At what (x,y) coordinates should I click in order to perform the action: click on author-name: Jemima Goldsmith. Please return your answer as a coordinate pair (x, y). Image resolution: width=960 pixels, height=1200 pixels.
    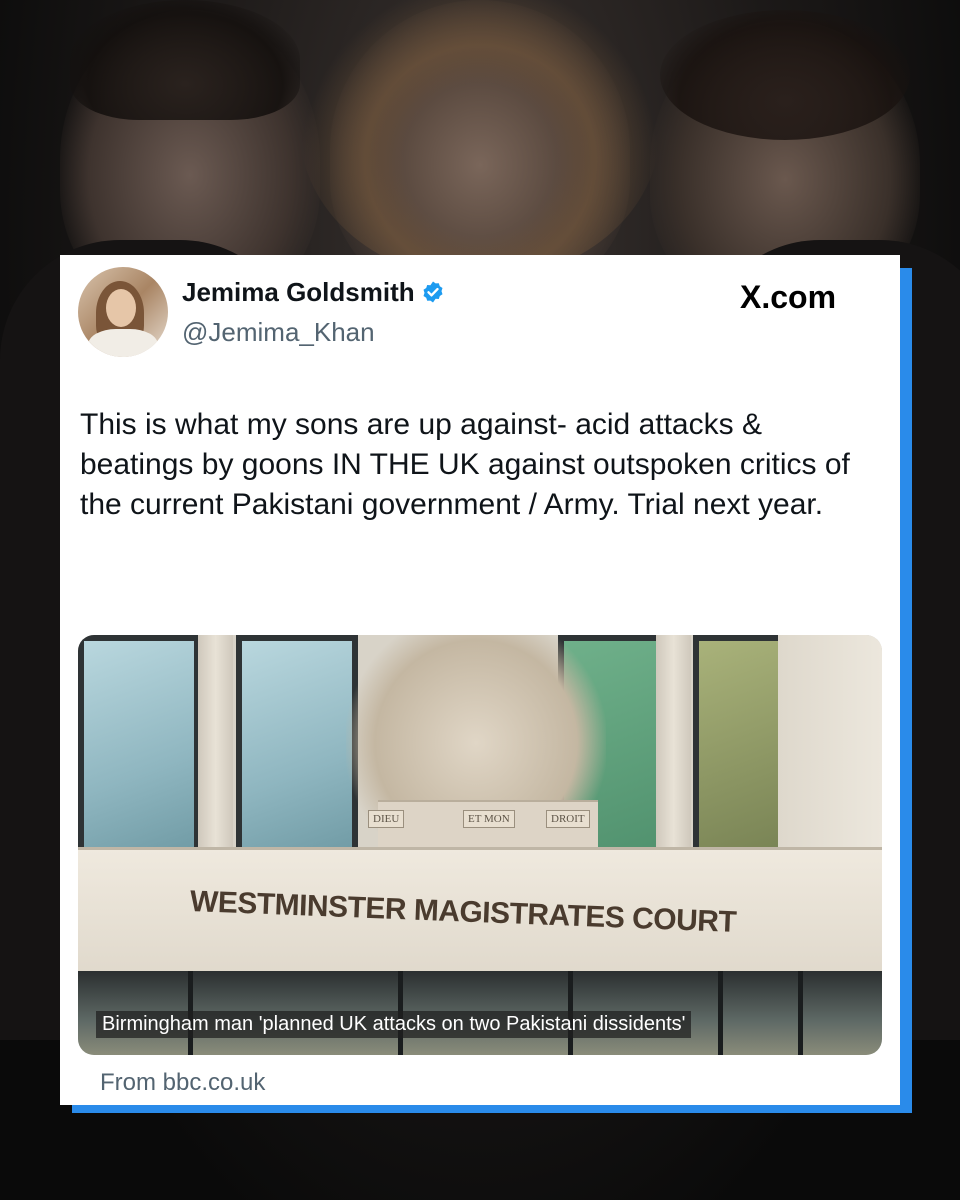
    Looking at the image, I should click on (298, 292).